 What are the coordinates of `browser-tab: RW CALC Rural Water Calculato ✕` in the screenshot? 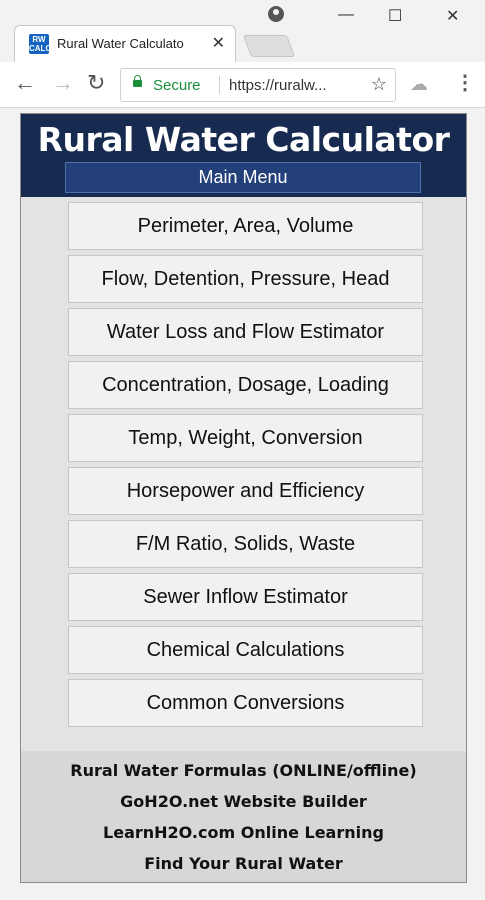 It's located at (125, 43).